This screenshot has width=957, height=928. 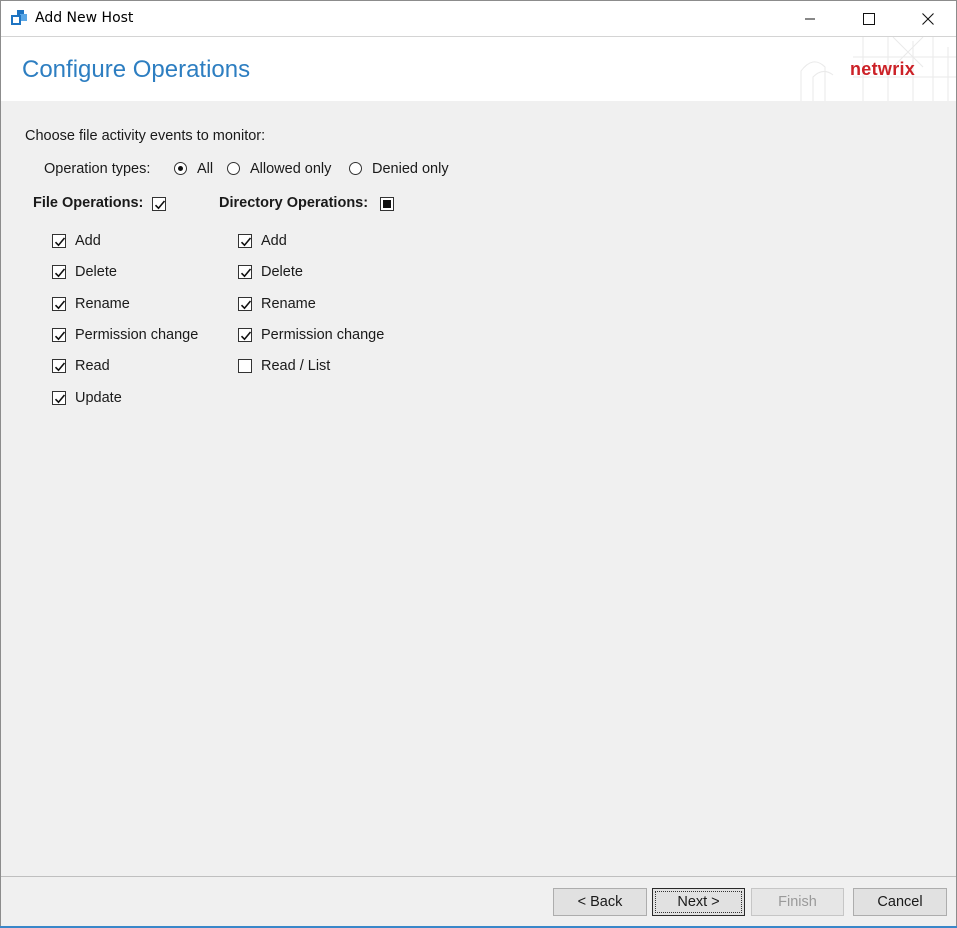 I want to click on radio-allowed-only-label: Allowed only, so click(x=290, y=169).